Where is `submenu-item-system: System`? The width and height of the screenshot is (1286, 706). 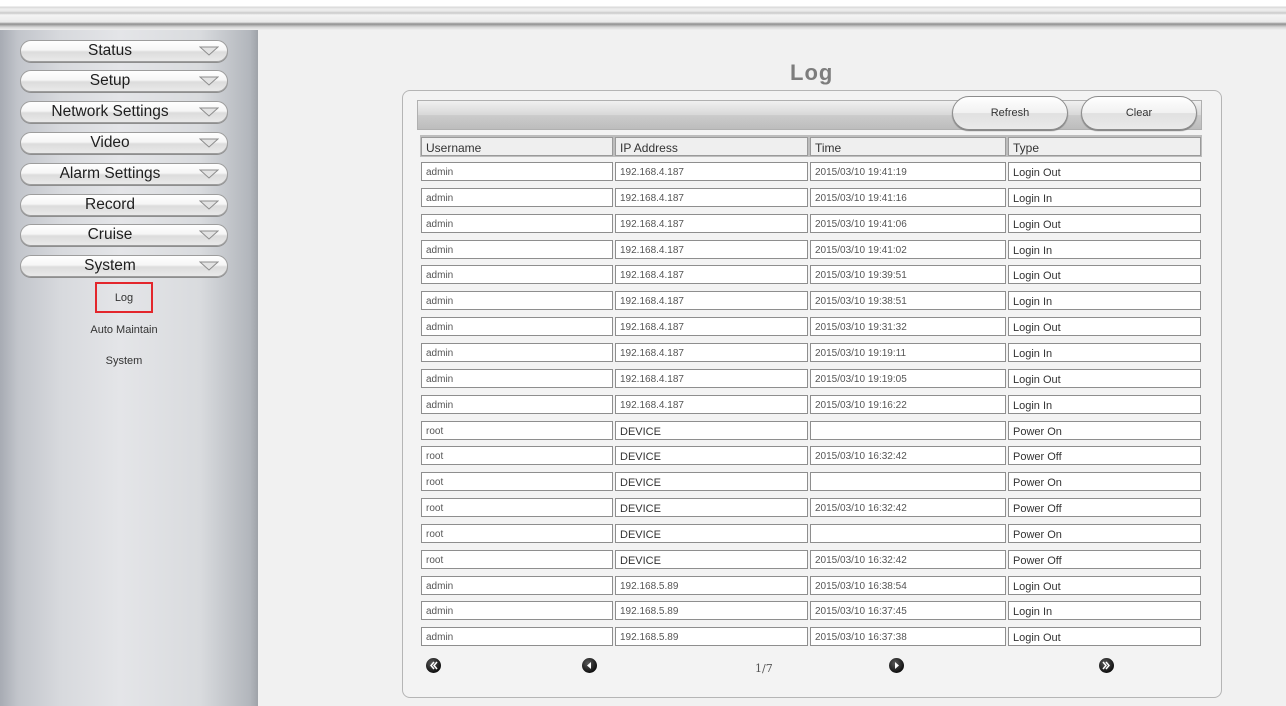 submenu-item-system: System is located at coordinates (124, 361).